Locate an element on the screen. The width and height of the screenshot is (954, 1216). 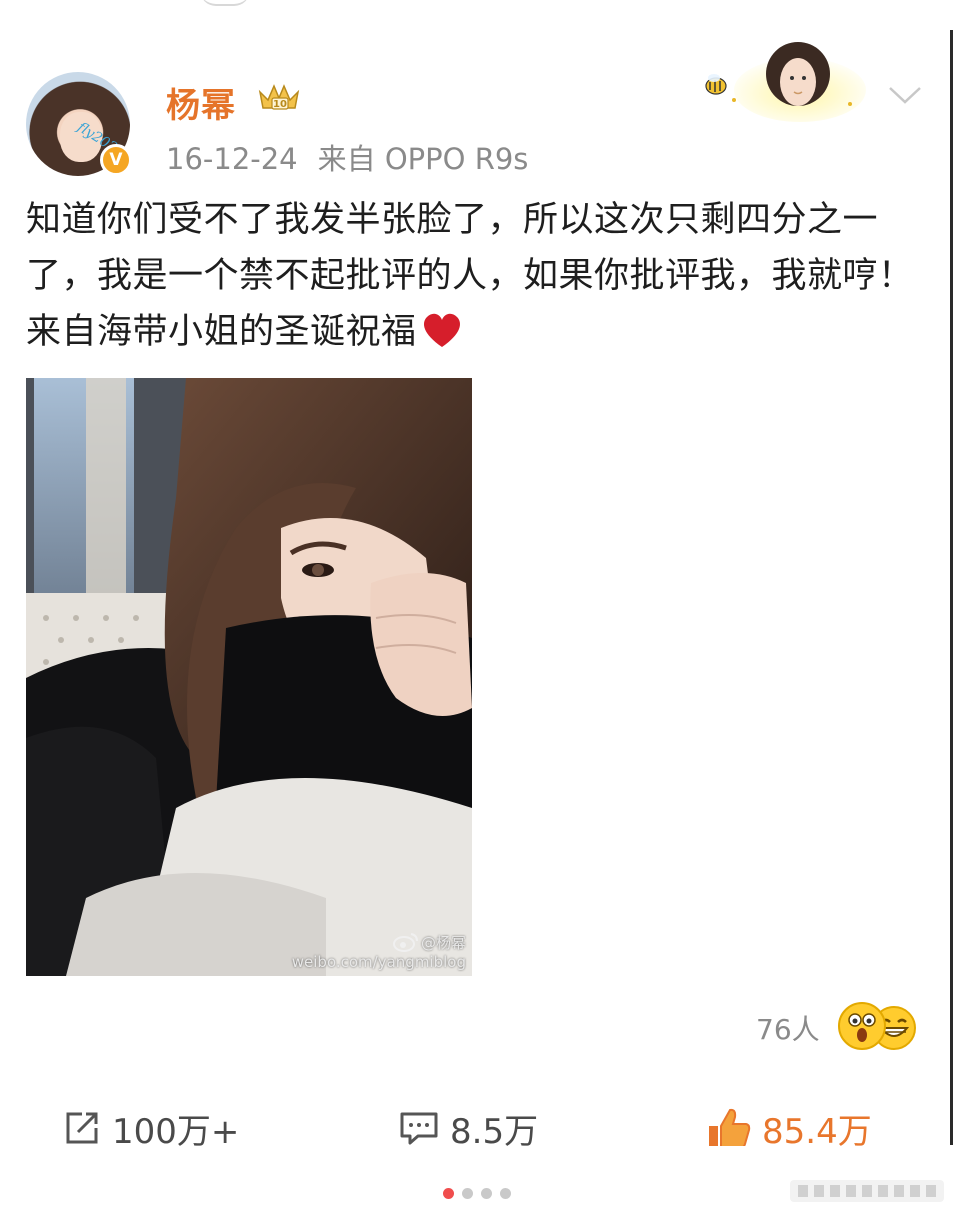
svg-text: 10 is located at coordinates (280, 104).